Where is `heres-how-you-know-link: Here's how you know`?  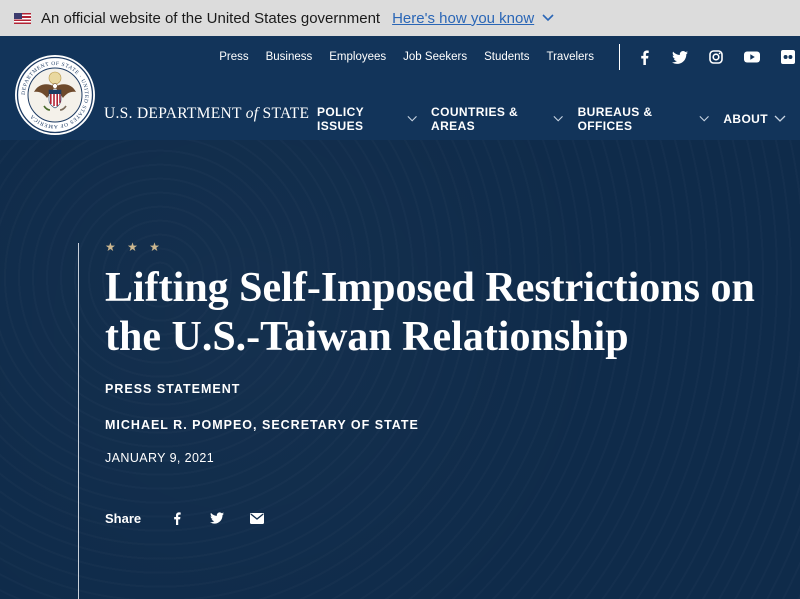
heres-how-you-know-link: Here's how you know is located at coordinates (463, 18).